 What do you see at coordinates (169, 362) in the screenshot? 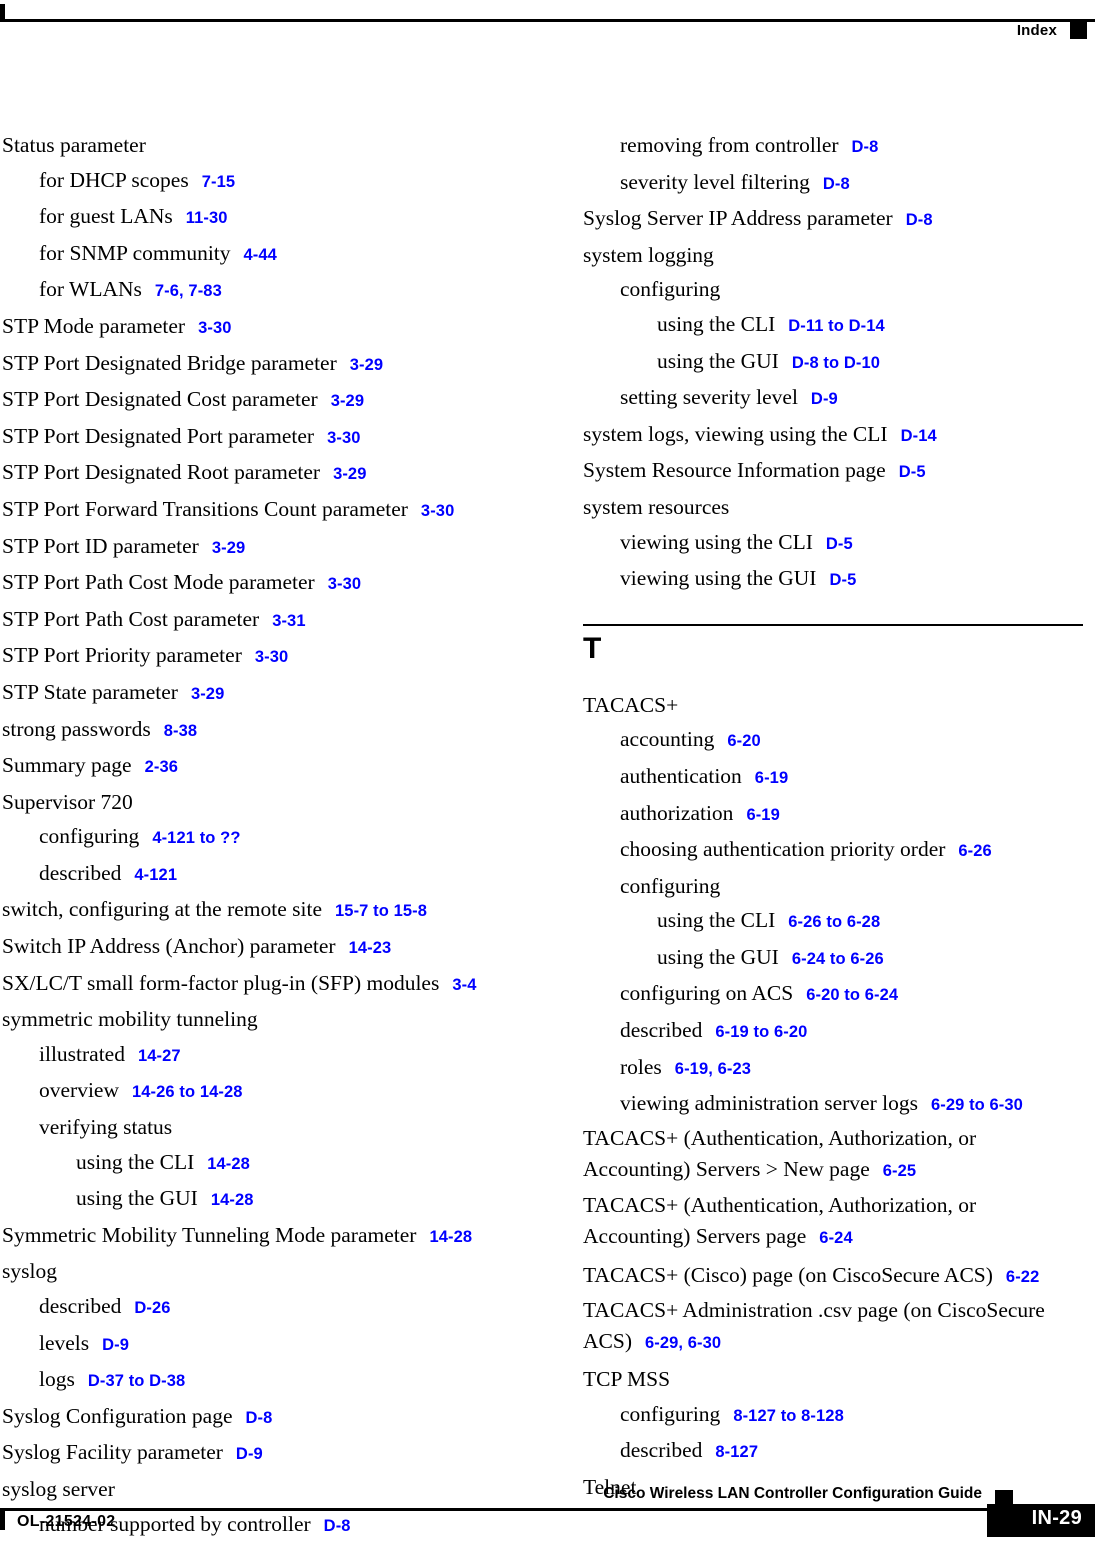
I see `index-entry-label: STP Port Designated Bridge parameter` at bounding box center [169, 362].